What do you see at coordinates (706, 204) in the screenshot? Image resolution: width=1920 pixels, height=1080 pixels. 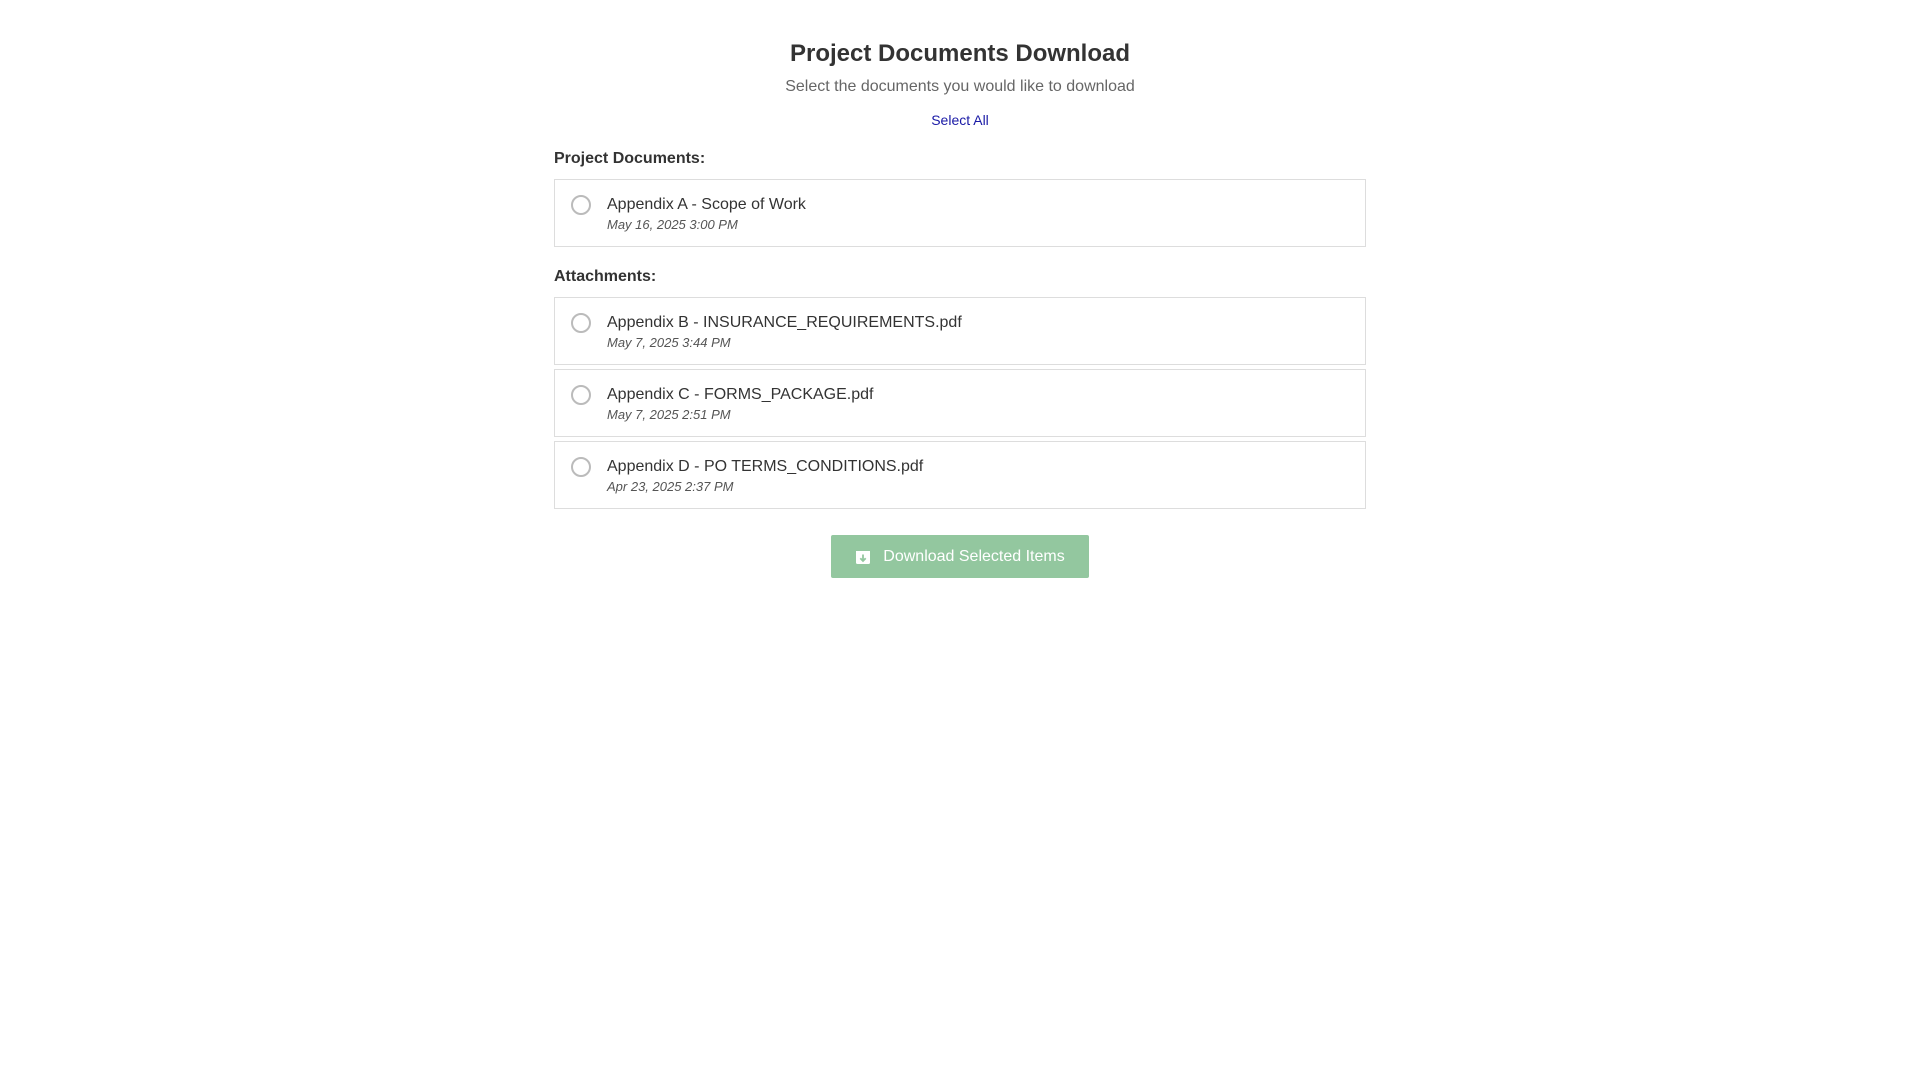 I see `document-name: Appendix A - Scope of Work` at bounding box center [706, 204].